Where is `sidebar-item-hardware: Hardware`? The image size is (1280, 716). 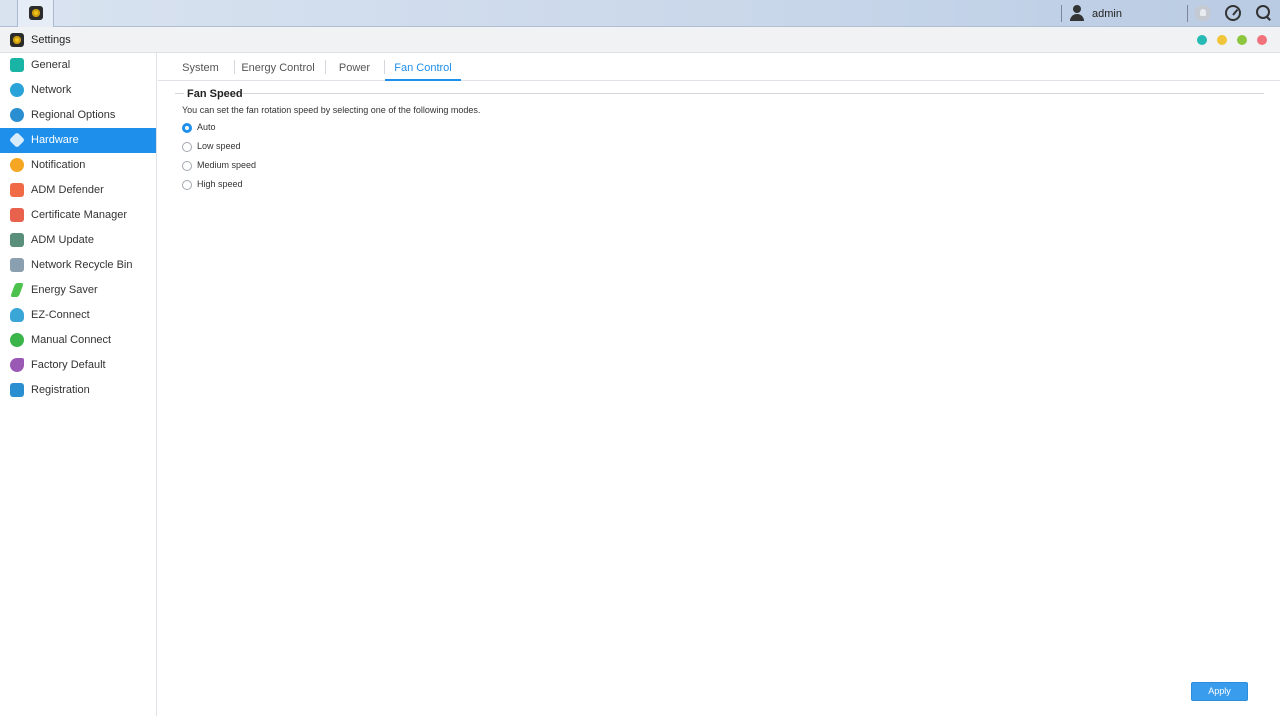 sidebar-item-hardware: Hardware is located at coordinates (78, 140).